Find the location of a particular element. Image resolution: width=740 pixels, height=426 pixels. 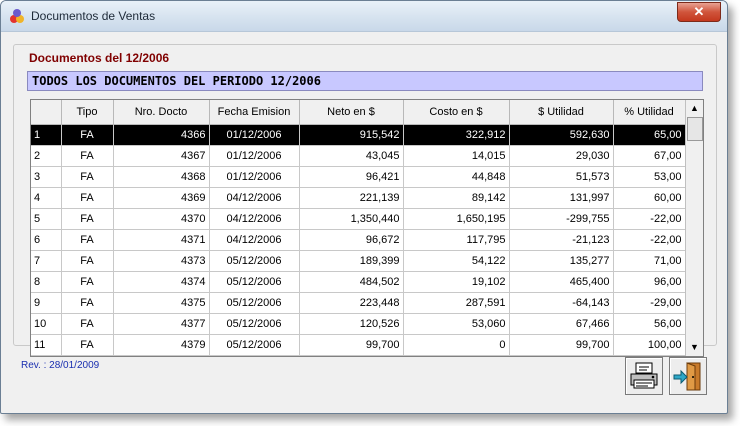

cell-neto: 99,700 is located at coordinates (351, 345).